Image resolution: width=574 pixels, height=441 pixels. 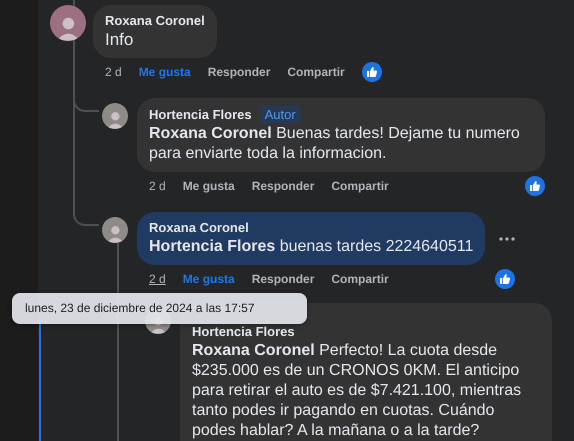 I want to click on comment-text: Hortencia Flores buenas tardes 2224640511, so click(x=311, y=247).